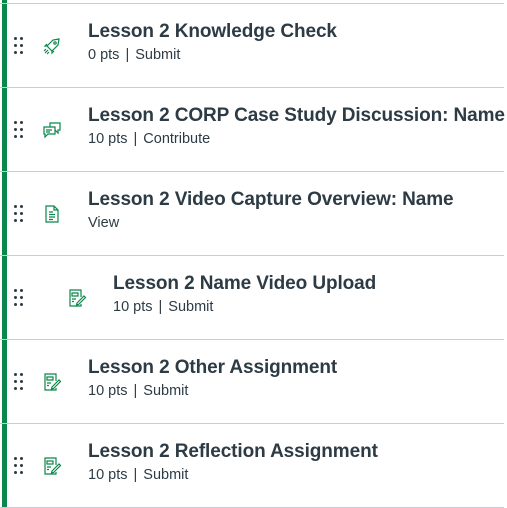 This screenshot has height=508, width=507. What do you see at coordinates (52, 214) in the screenshot?
I see `page-document-icon` at bounding box center [52, 214].